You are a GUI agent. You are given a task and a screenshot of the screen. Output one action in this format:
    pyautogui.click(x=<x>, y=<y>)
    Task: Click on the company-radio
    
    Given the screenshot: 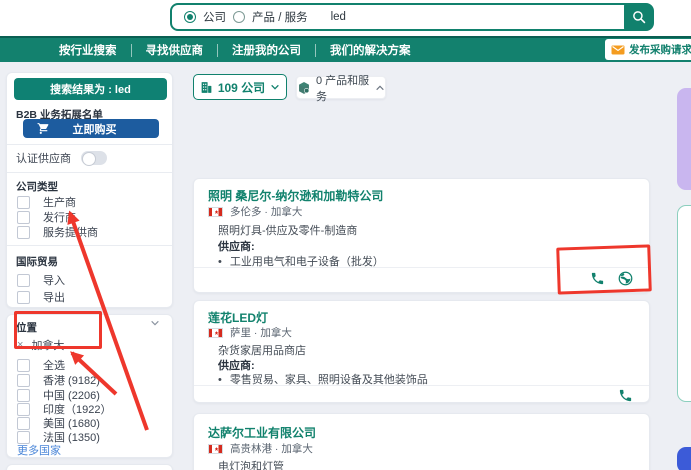 What is the action you would take?
    pyautogui.click(x=190, y=17)
    